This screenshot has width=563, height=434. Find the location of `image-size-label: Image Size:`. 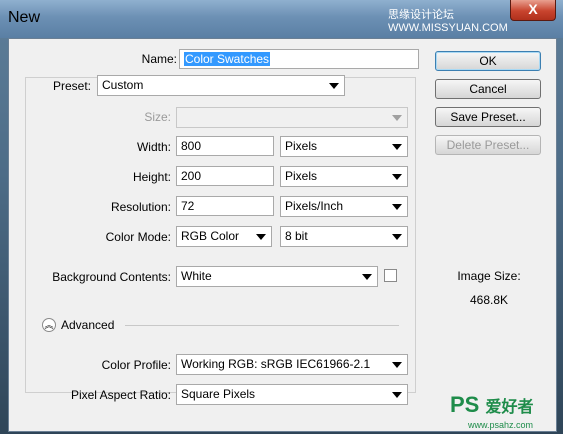

image-size-label: Image Size: is located at coordinates (489, 276).